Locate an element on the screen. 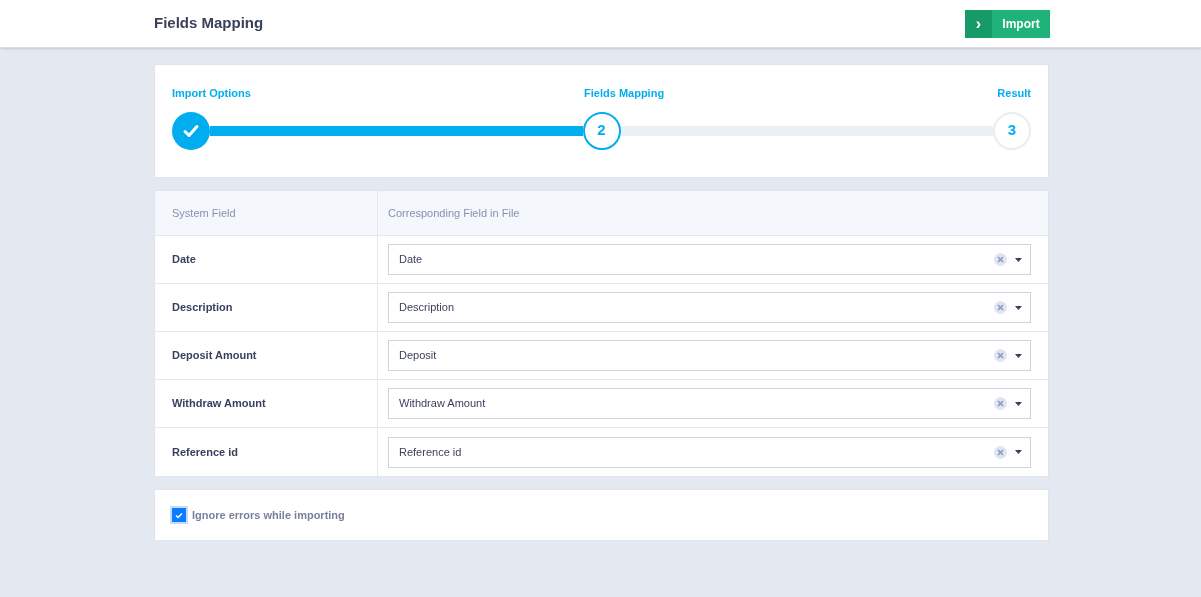 The image size is (1201, 597). column-header: System Field is located at coordinates (266, 213).